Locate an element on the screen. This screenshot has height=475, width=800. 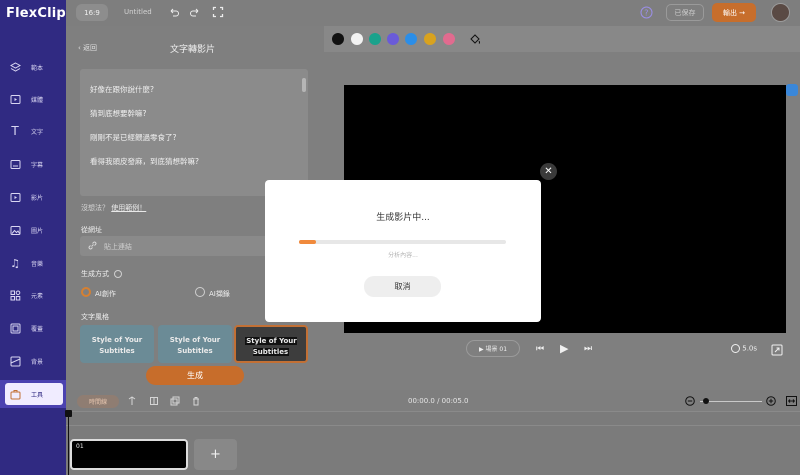
help-icon: ? is located at coordinates (646, 12).